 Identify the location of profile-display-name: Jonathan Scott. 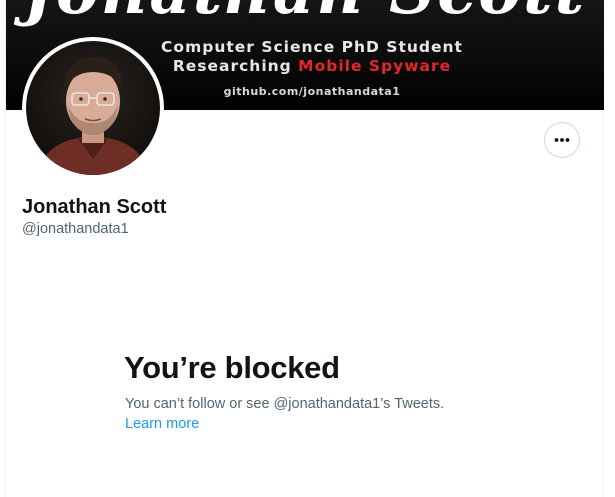
(94, 207).